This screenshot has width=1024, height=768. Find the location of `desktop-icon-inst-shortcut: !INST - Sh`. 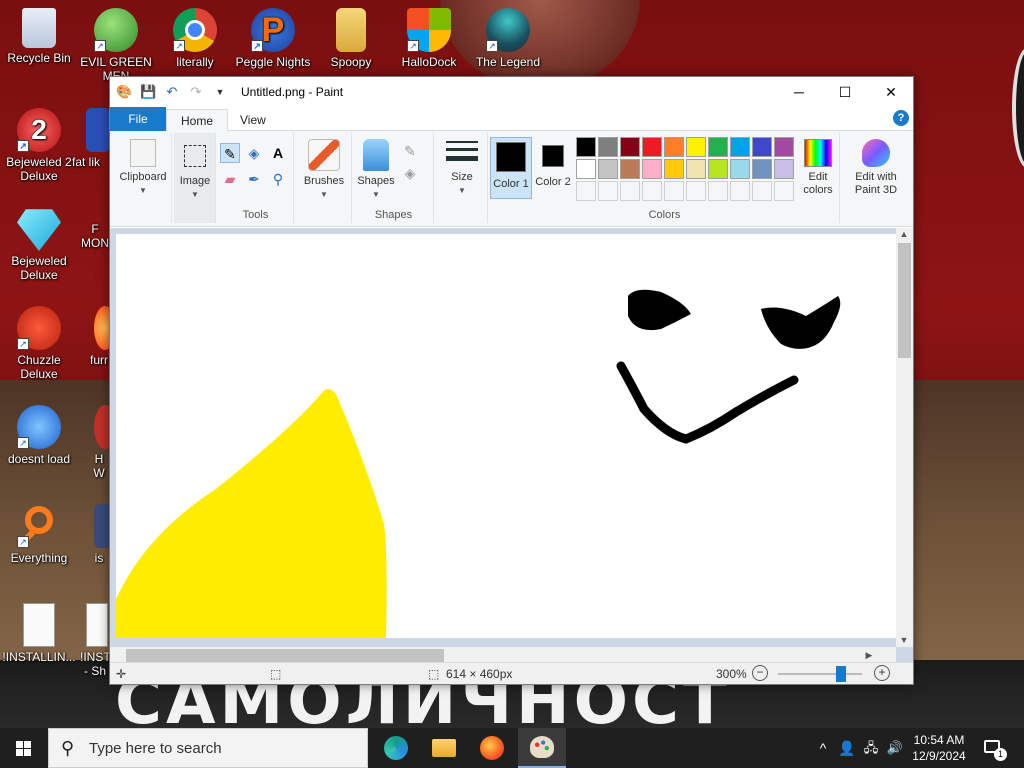

desktop-icon-inst-shortcut: !INST - Sh is located at coordinates (95, 640).